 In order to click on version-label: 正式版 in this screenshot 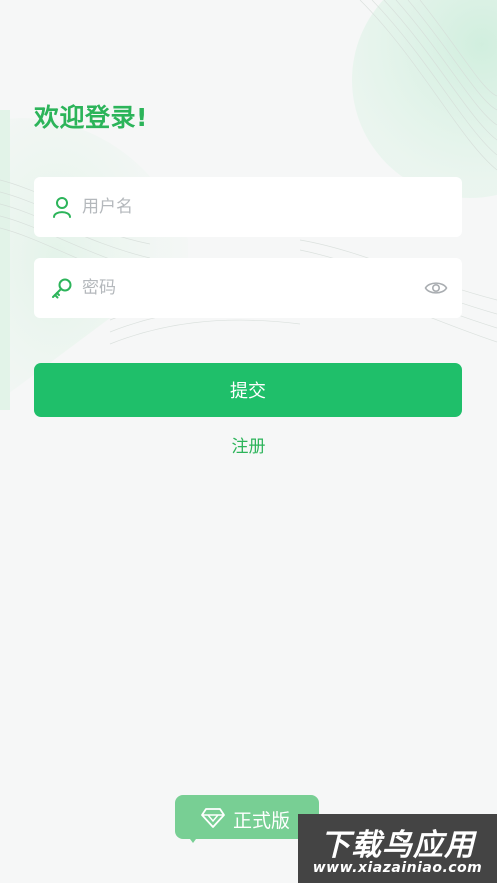, I will do `click(262, 821)`.